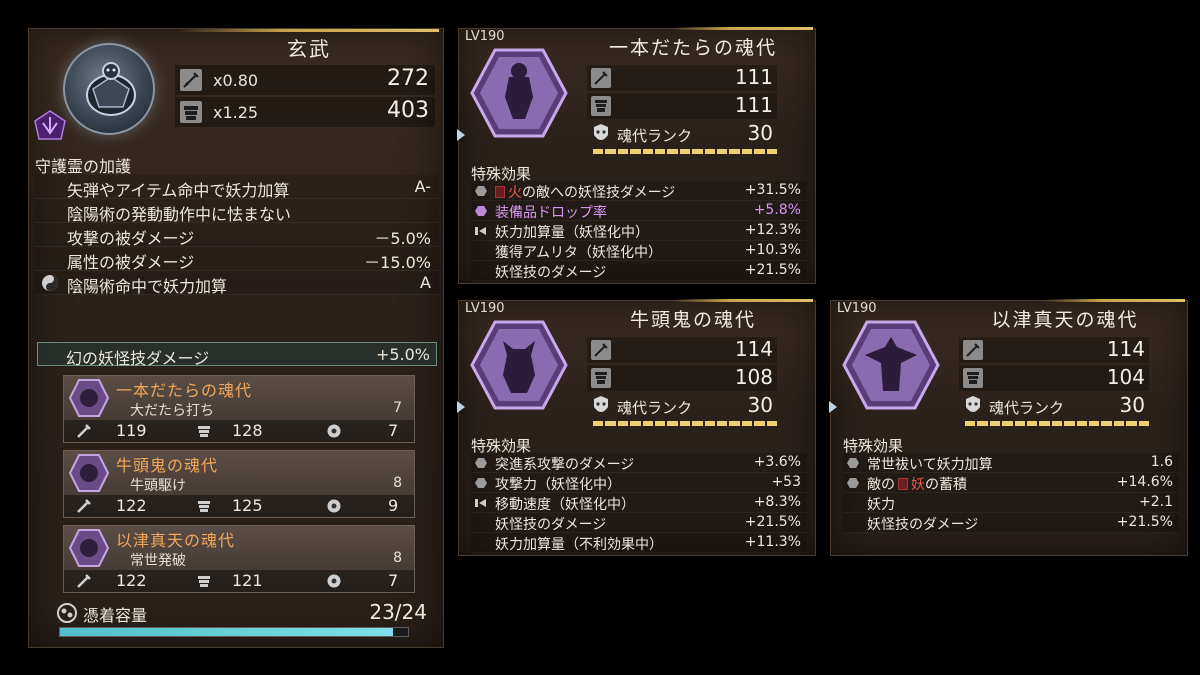  I want to click on element-badge-icon, so click(903, 484).